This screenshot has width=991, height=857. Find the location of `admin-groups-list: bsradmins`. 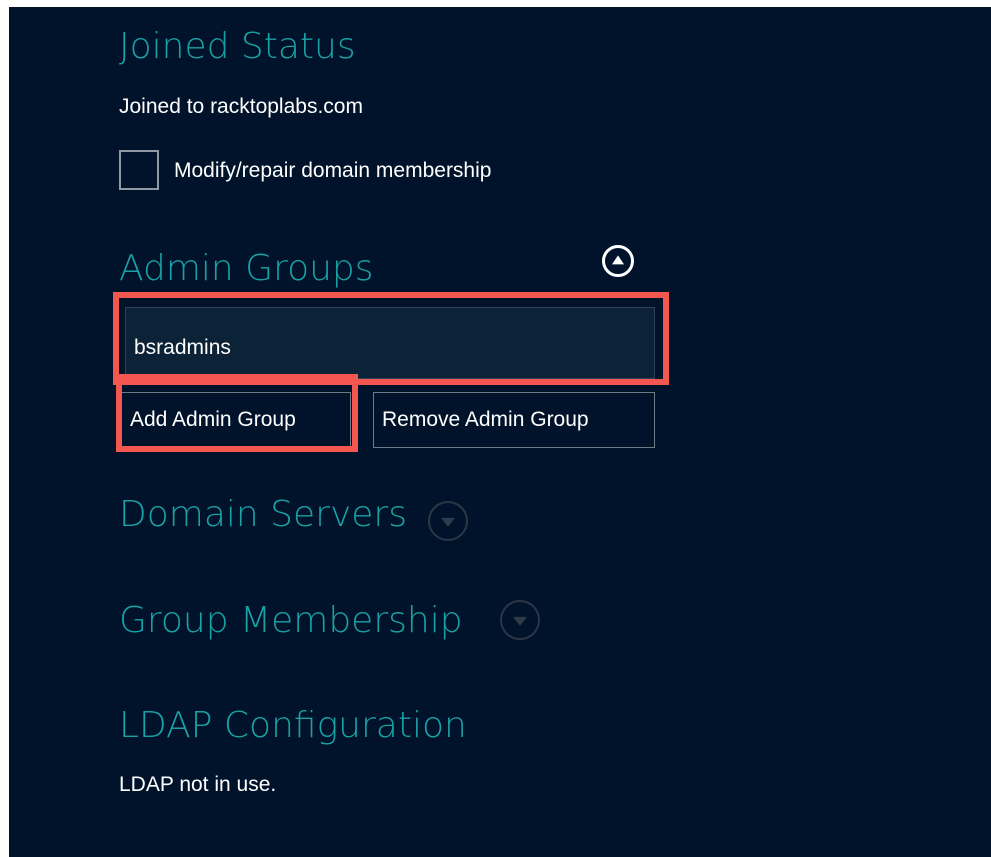

admin-groups-list: bsradmins is located at coordinates (390, 343).